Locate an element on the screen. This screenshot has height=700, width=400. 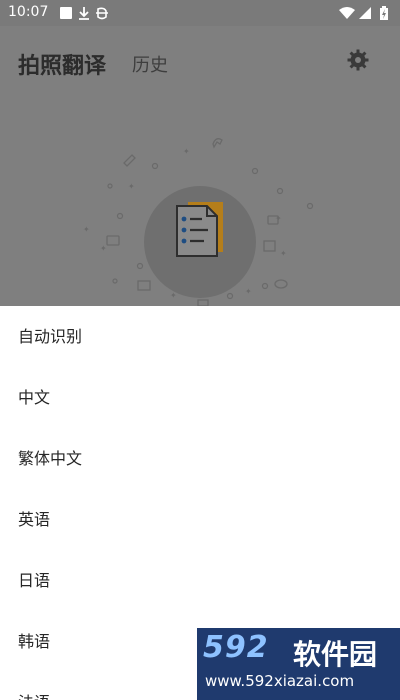
language-option-japanese: 日语 is located at coordinates (200, 580).